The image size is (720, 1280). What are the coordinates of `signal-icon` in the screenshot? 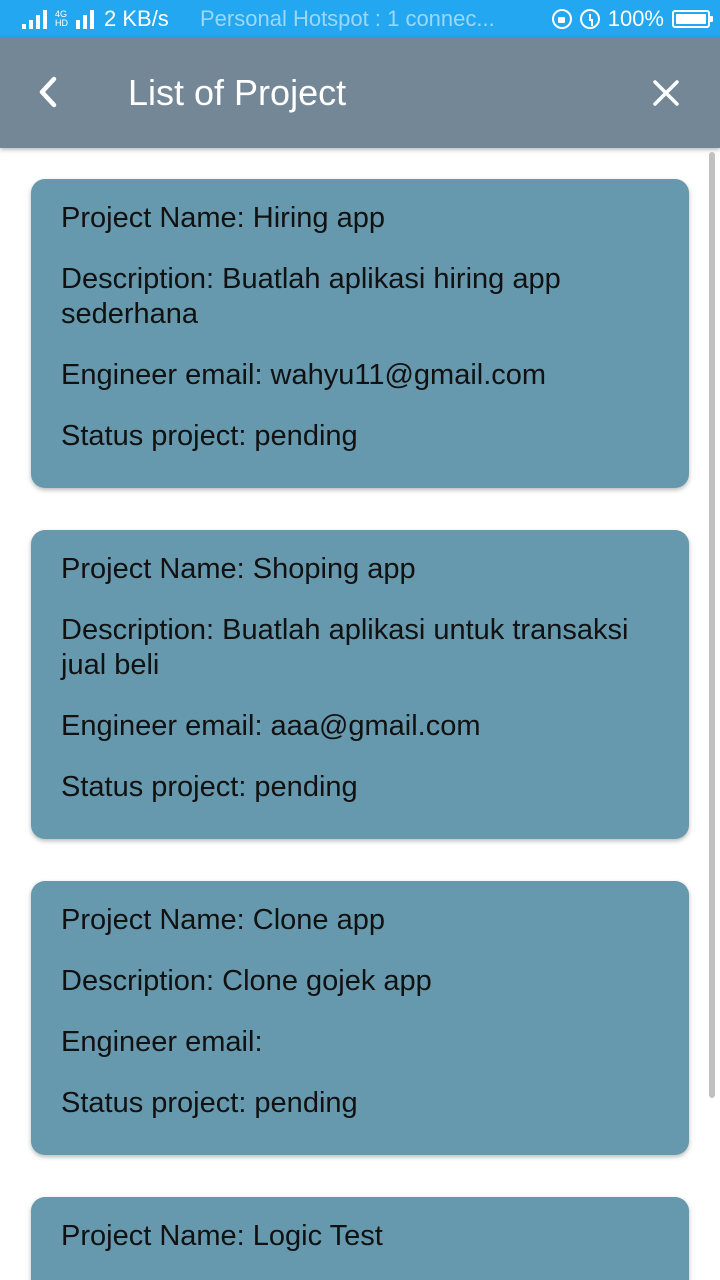 It's located at (34, 19).